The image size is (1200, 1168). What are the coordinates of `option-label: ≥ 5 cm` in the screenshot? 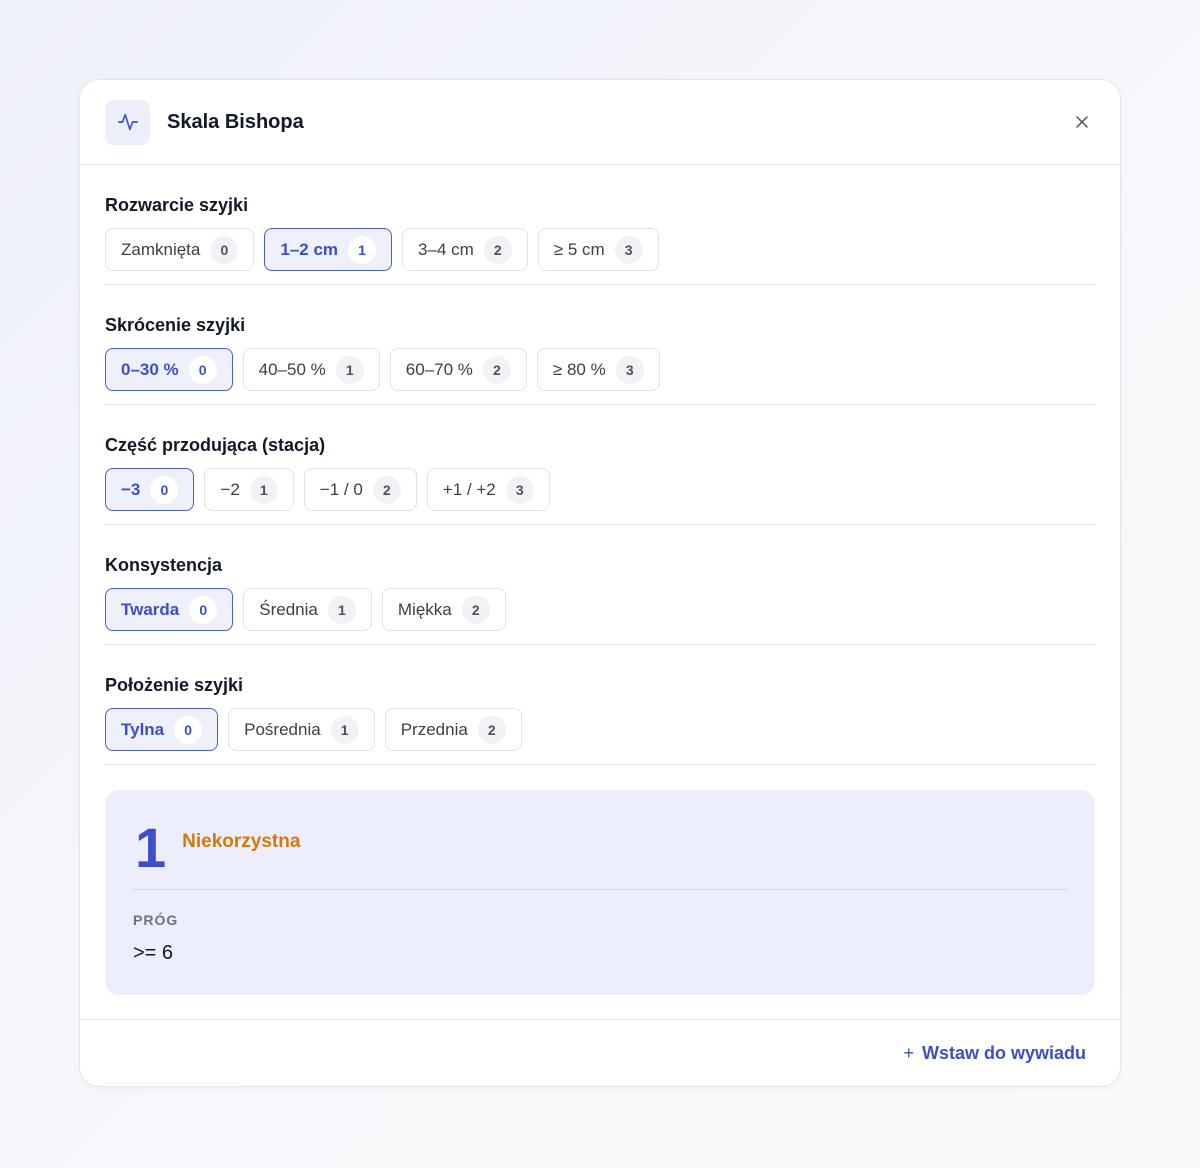 It's located at (579, 249).